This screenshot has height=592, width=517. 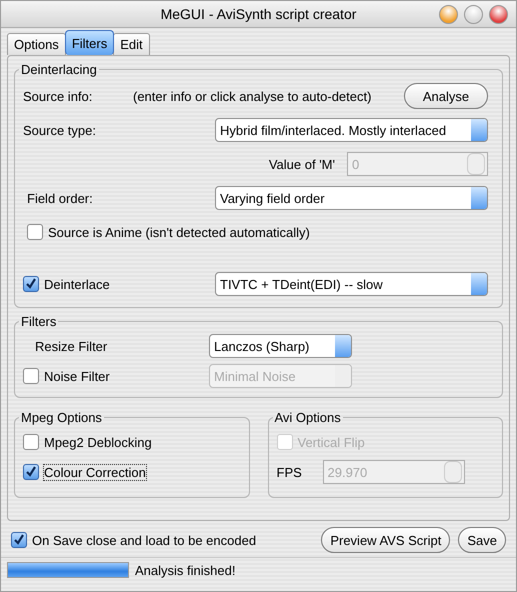 What do you see at coordinates (258, 14) in the screenshot?
I see `window-title: MeGUI - AviSynth script creator` at bounding box center [258, 14].